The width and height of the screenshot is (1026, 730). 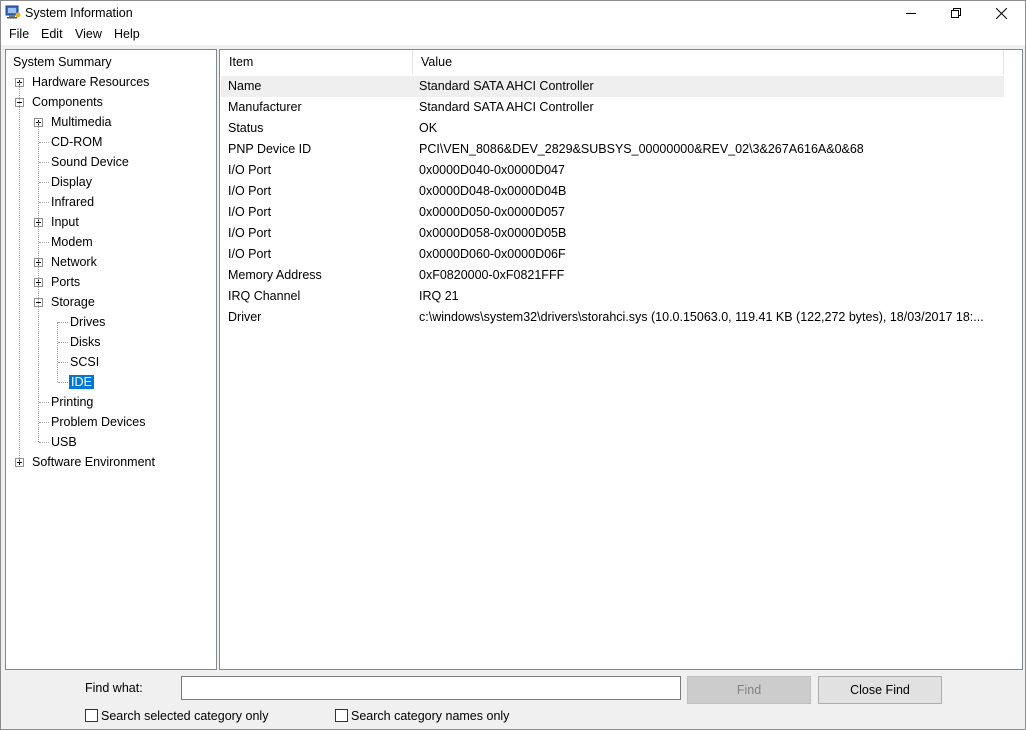 I want to click on minimize-icon, so click(x=911, y=13).